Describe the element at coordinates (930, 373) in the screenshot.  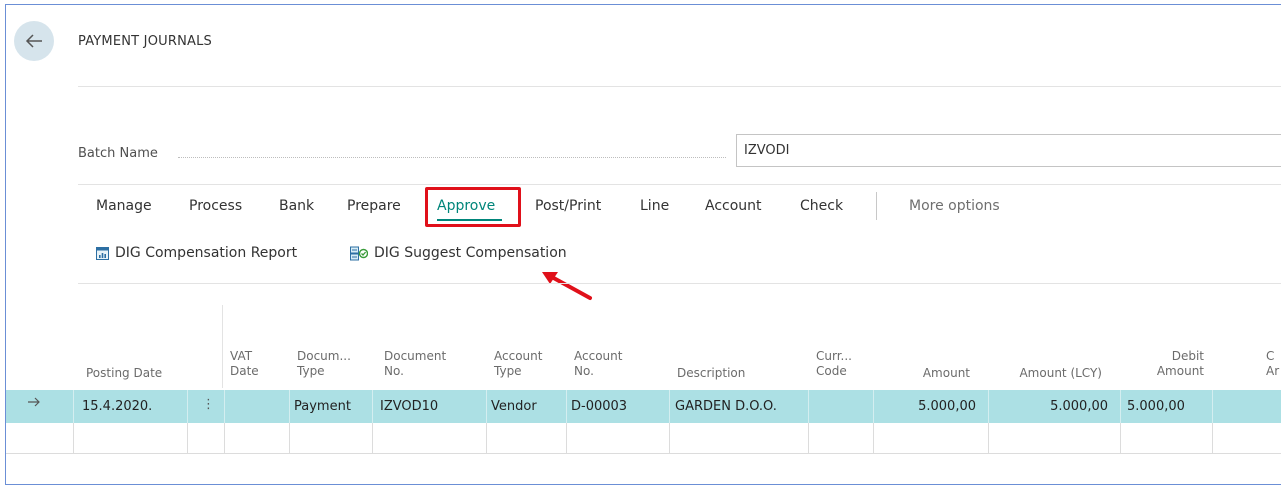
I see `header-amount: Amount` at that location.